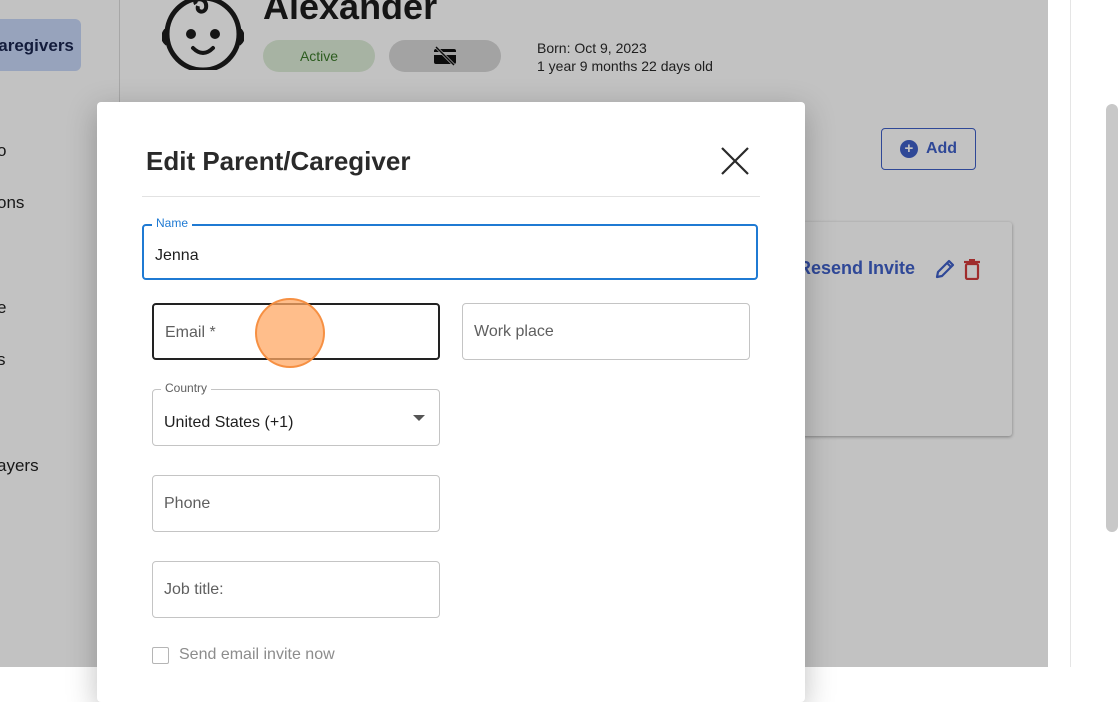 The width and height of the screenshot is (1120, 702). I want to click on phone-field-placeholder: Phone, so click(187, 504).